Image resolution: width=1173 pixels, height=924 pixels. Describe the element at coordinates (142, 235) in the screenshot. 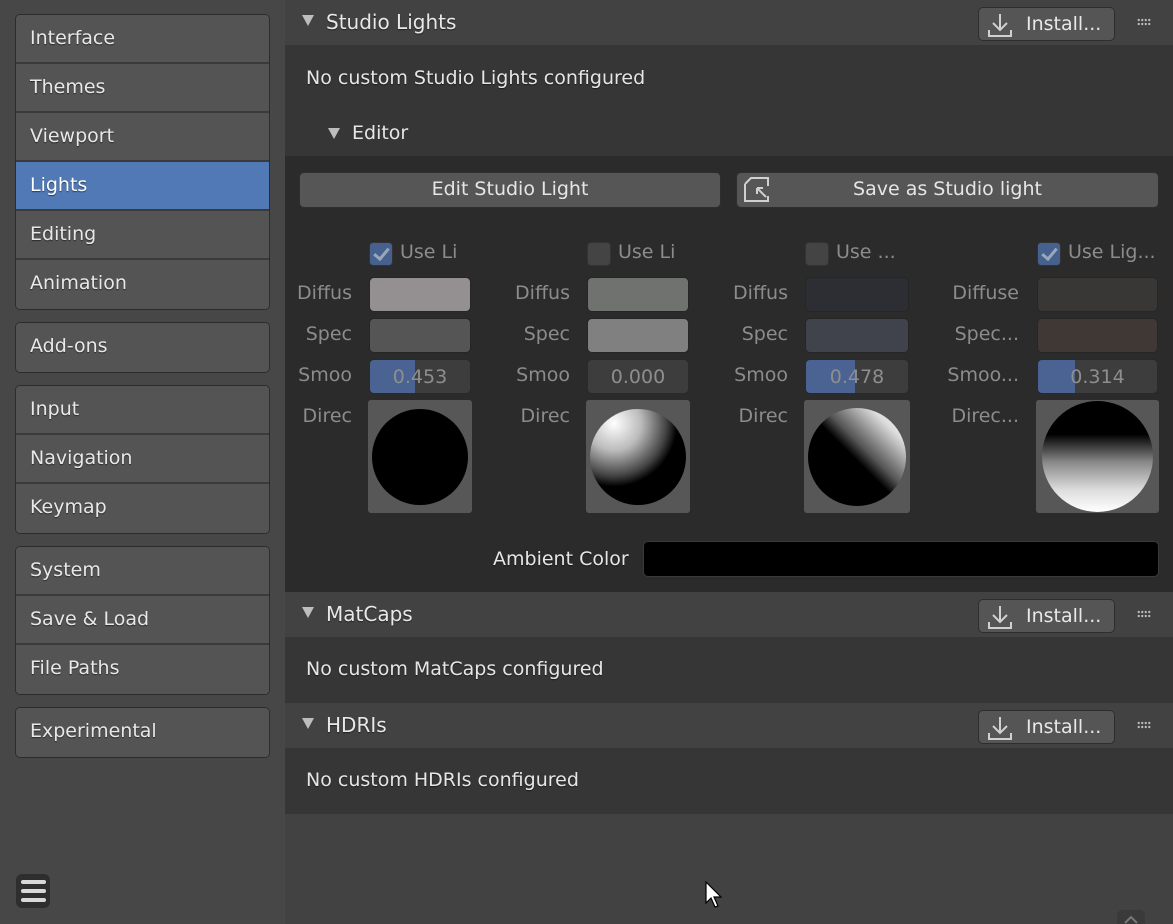

I see `sidebar-item-editing: Editing` at that location.